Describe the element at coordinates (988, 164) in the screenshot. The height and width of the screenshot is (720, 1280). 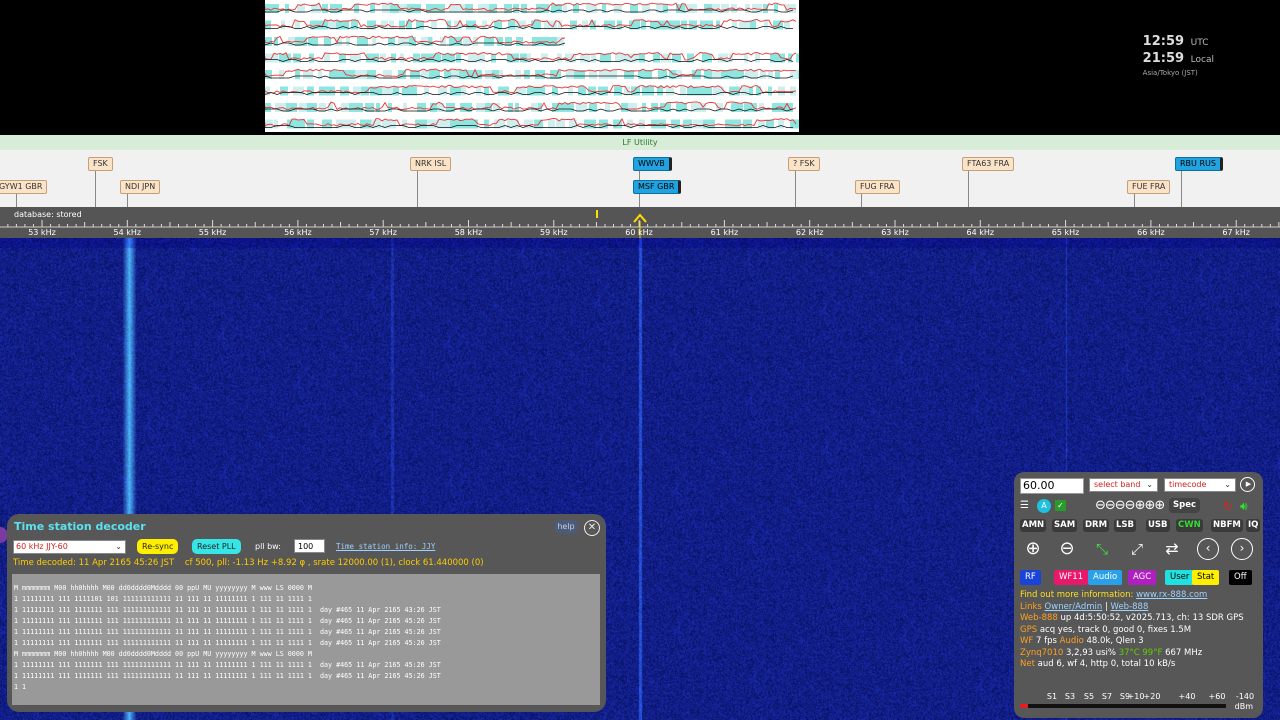
I see `station-label: FTA63 FRA` at that location.